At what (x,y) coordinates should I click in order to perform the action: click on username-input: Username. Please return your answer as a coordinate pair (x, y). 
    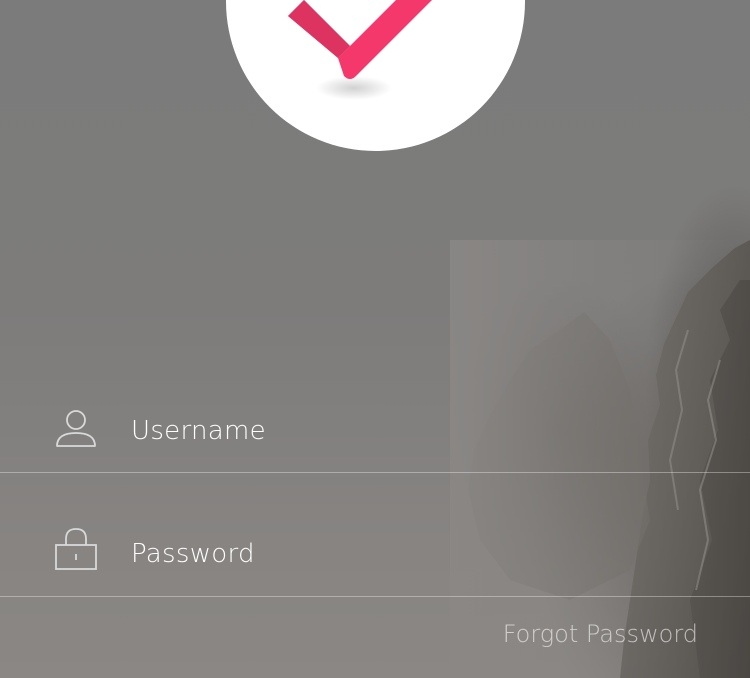
    Looking at the image, I should click on (198, 431).